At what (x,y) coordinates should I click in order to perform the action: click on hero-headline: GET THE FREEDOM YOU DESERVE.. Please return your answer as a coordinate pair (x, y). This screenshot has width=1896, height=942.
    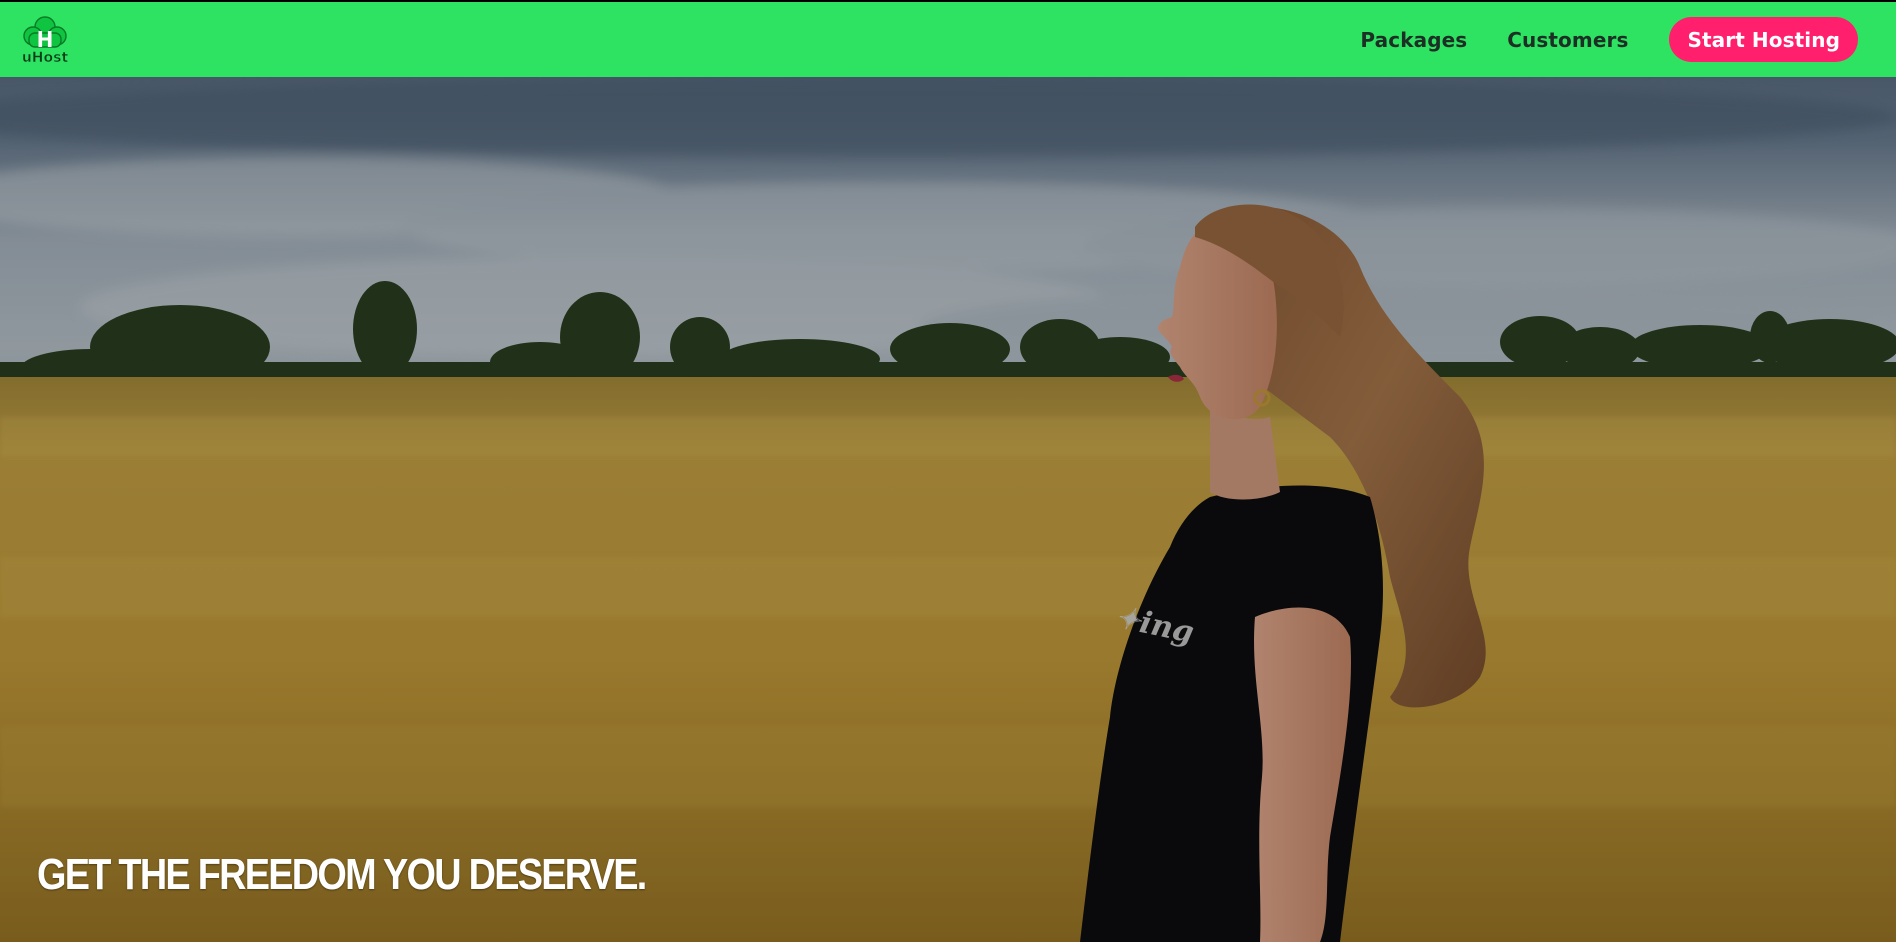
    Looking at the image, I should click on (342, 874).